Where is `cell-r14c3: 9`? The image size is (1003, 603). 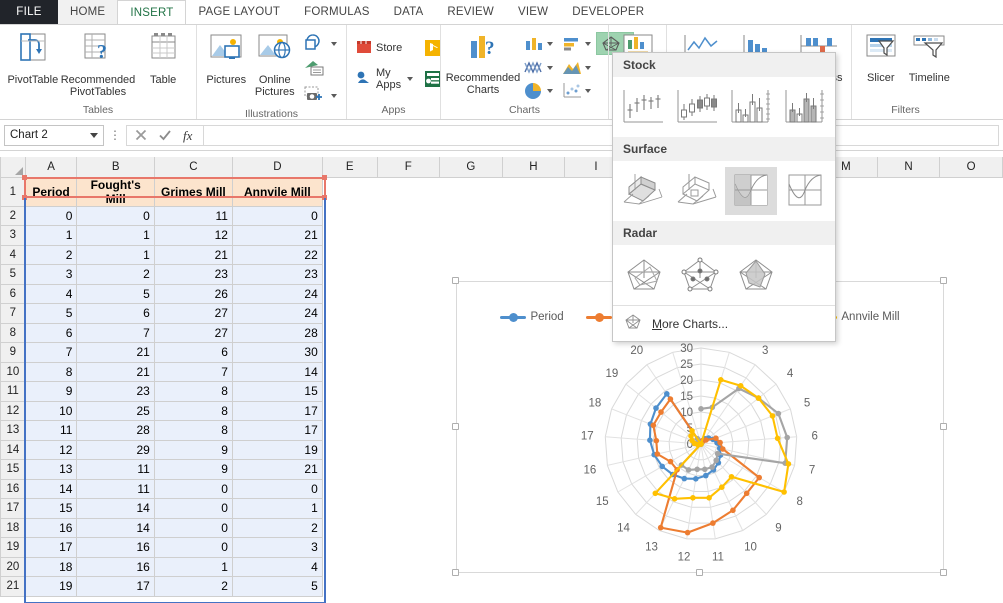 cell-r14c3: 9 is located at coordinates (193, 449).